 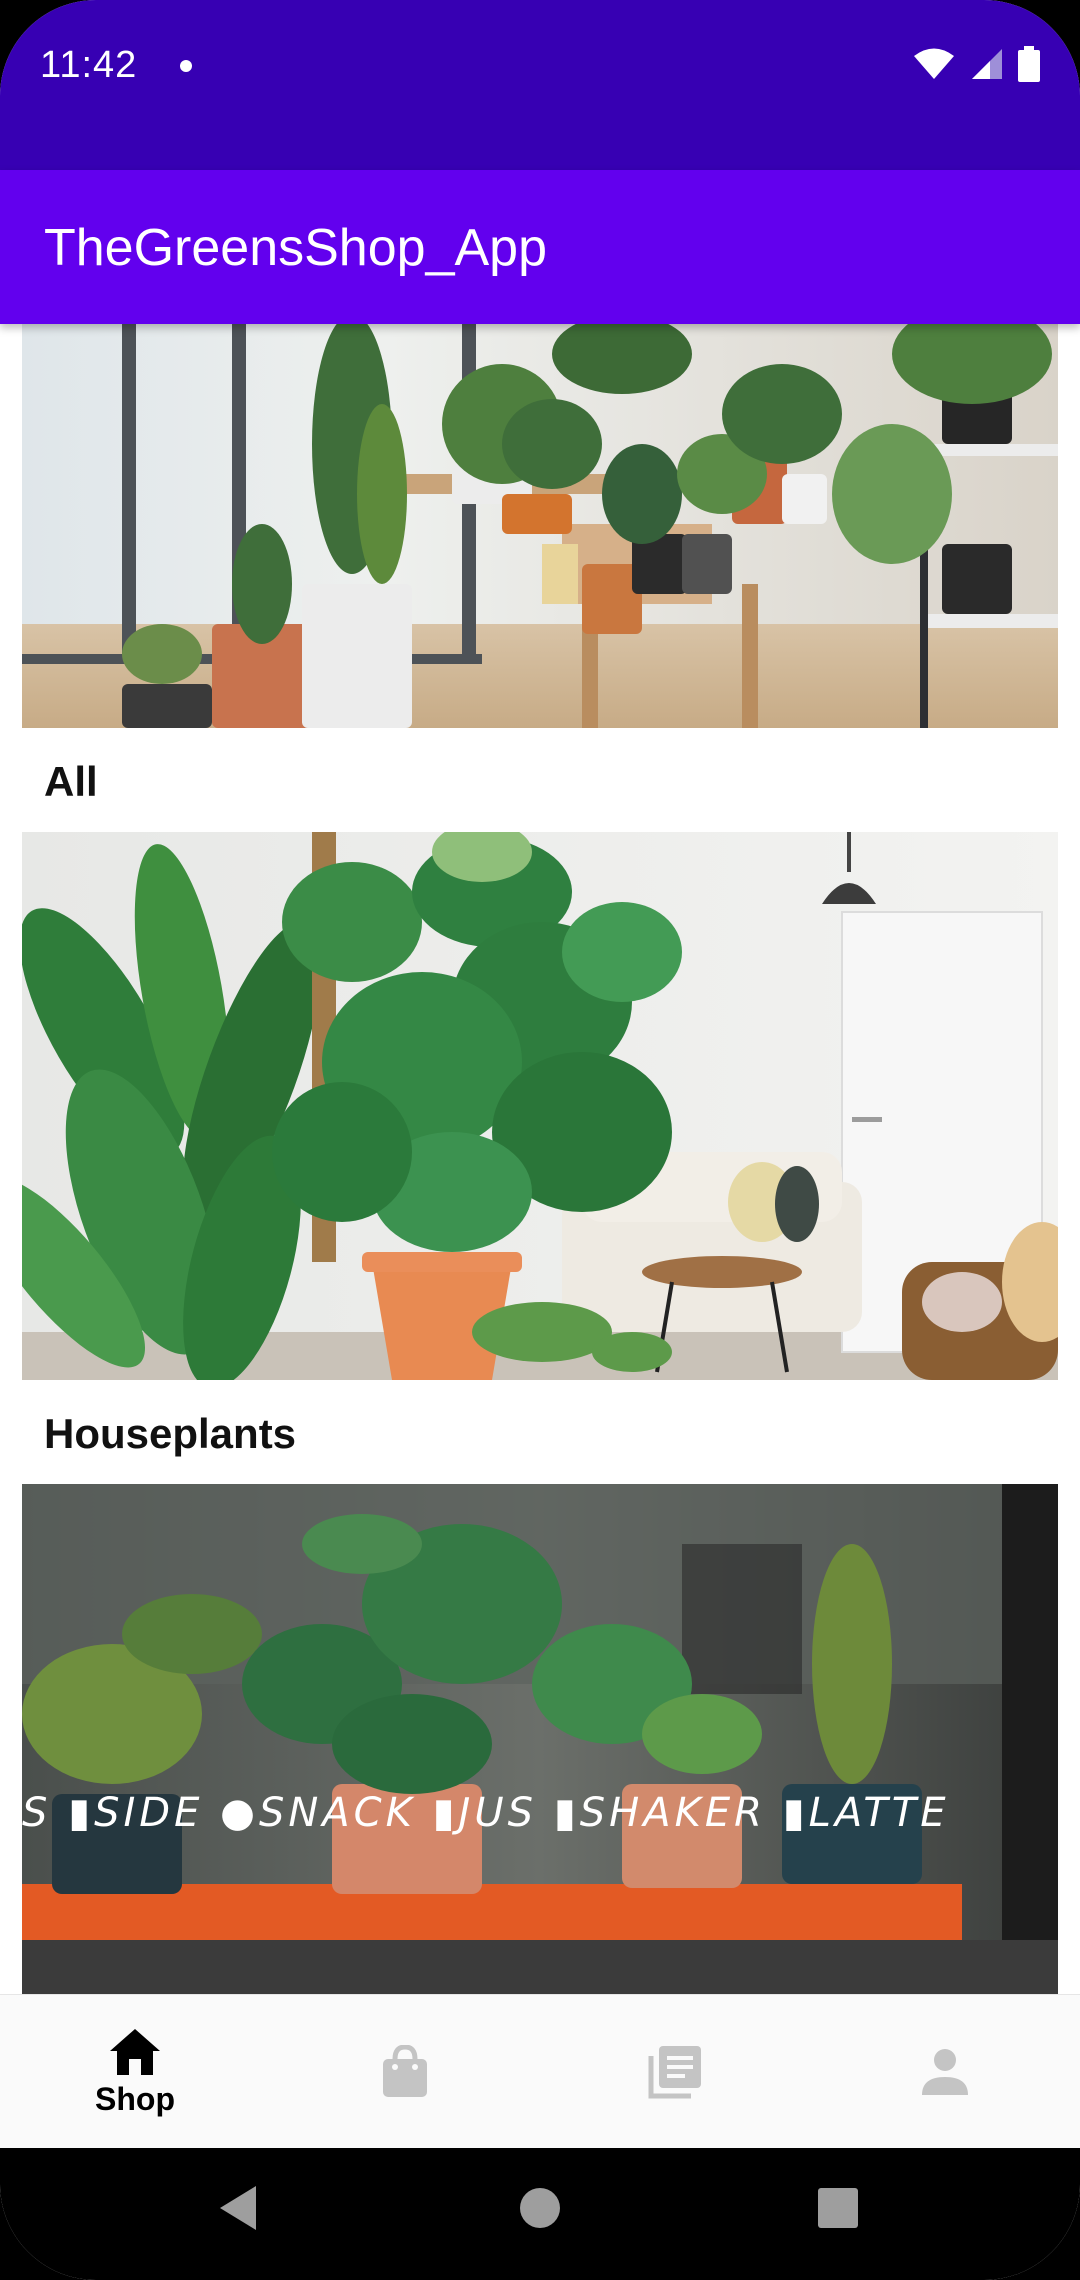 I want to click on status-time: 11:42, so click(x=89, y=65).